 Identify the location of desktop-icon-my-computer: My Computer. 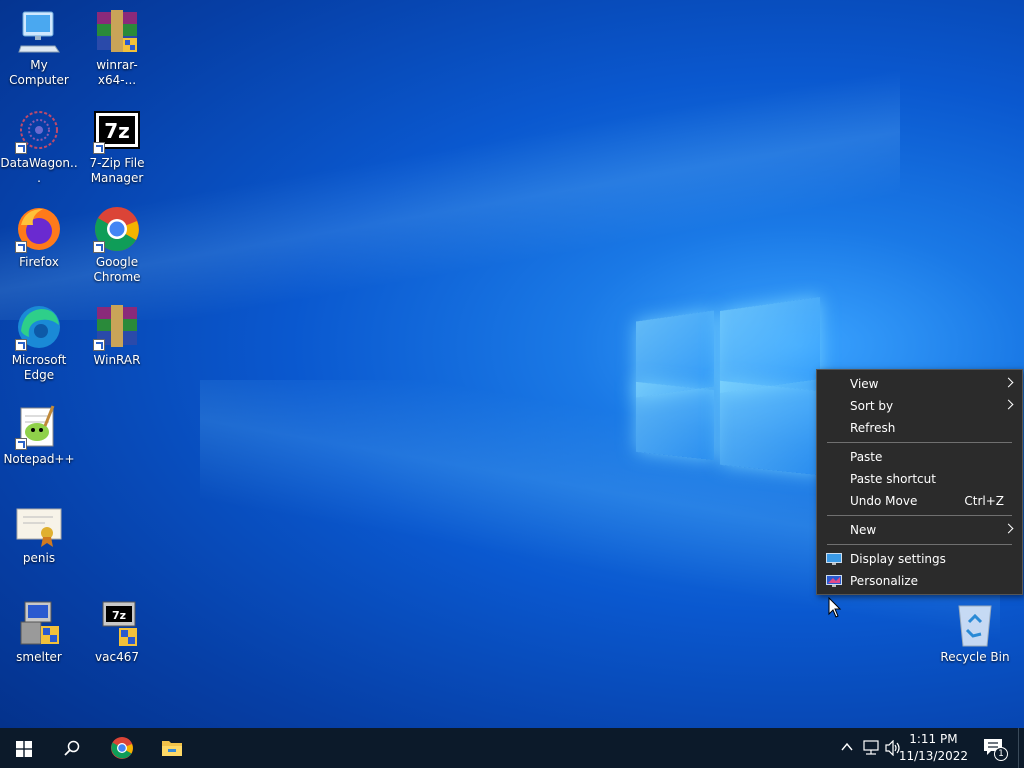
(39, 48).